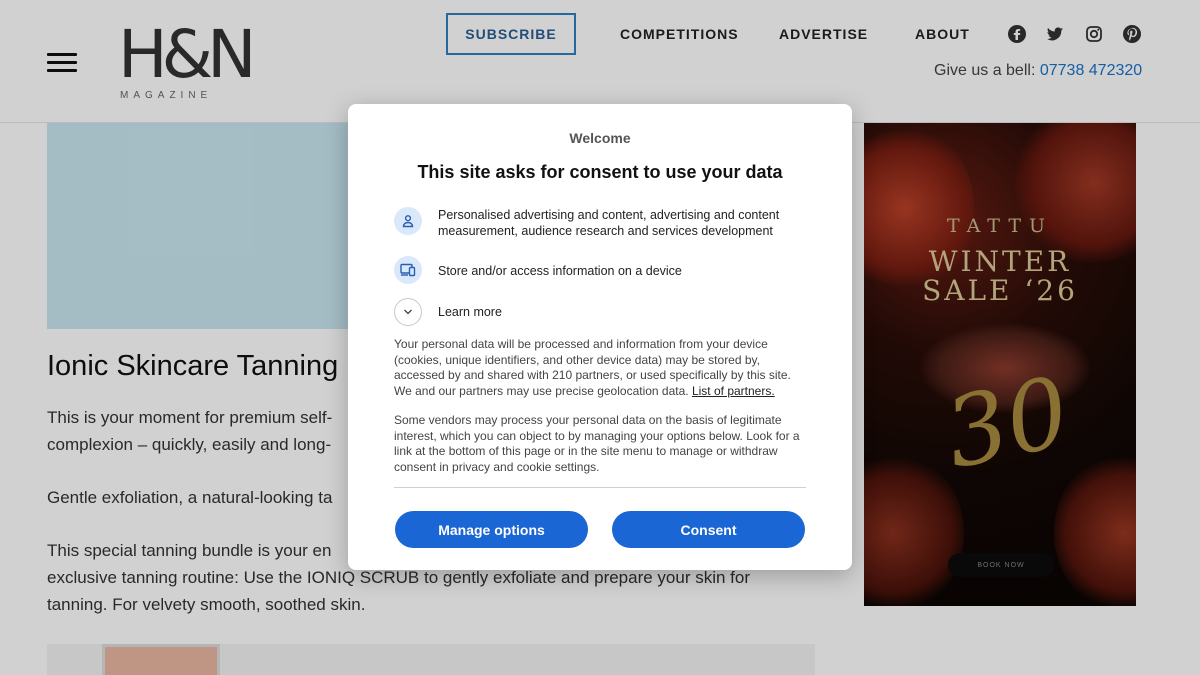  What do you see at coordinates (600, 487) in the screenshot?
I see `divider` at bounding box center [600, 487].